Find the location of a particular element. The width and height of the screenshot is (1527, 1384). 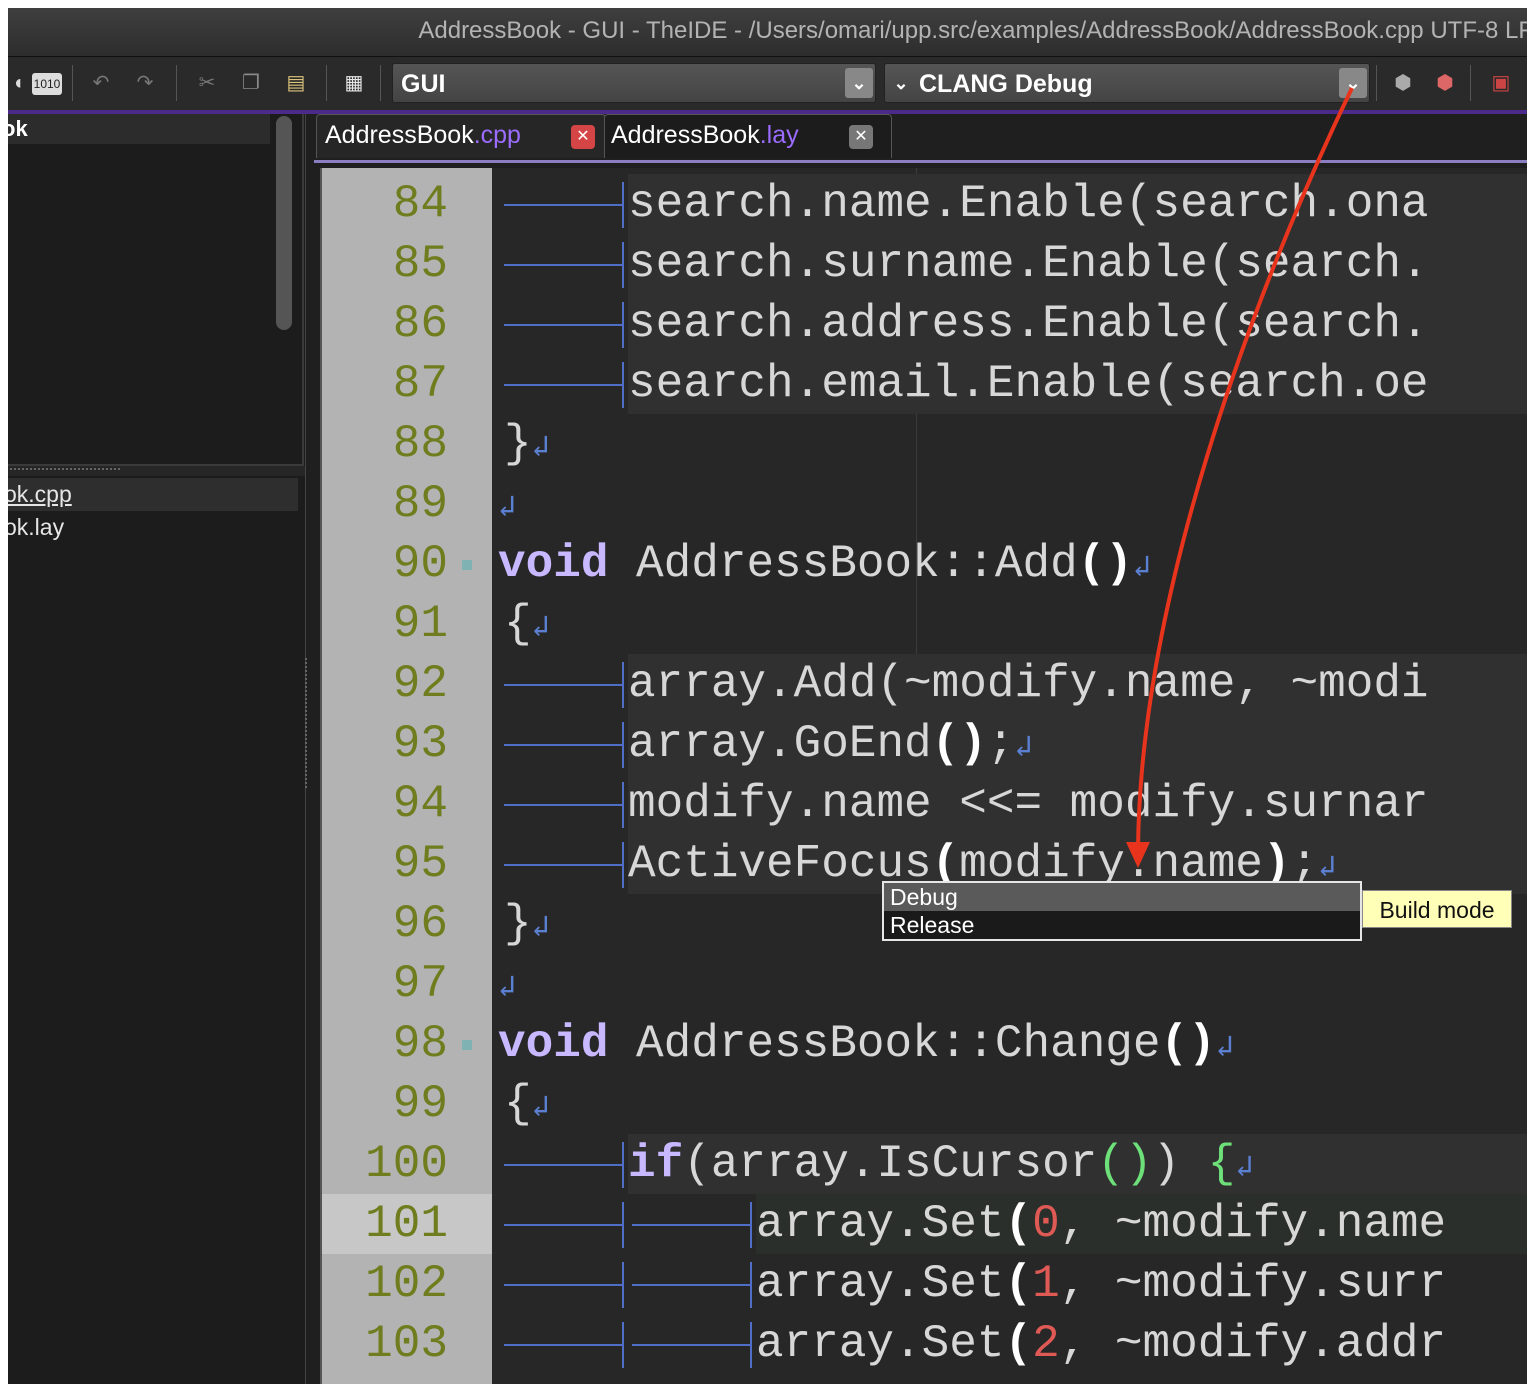

main-package-value: GUI is located at coordinates (423, 84).